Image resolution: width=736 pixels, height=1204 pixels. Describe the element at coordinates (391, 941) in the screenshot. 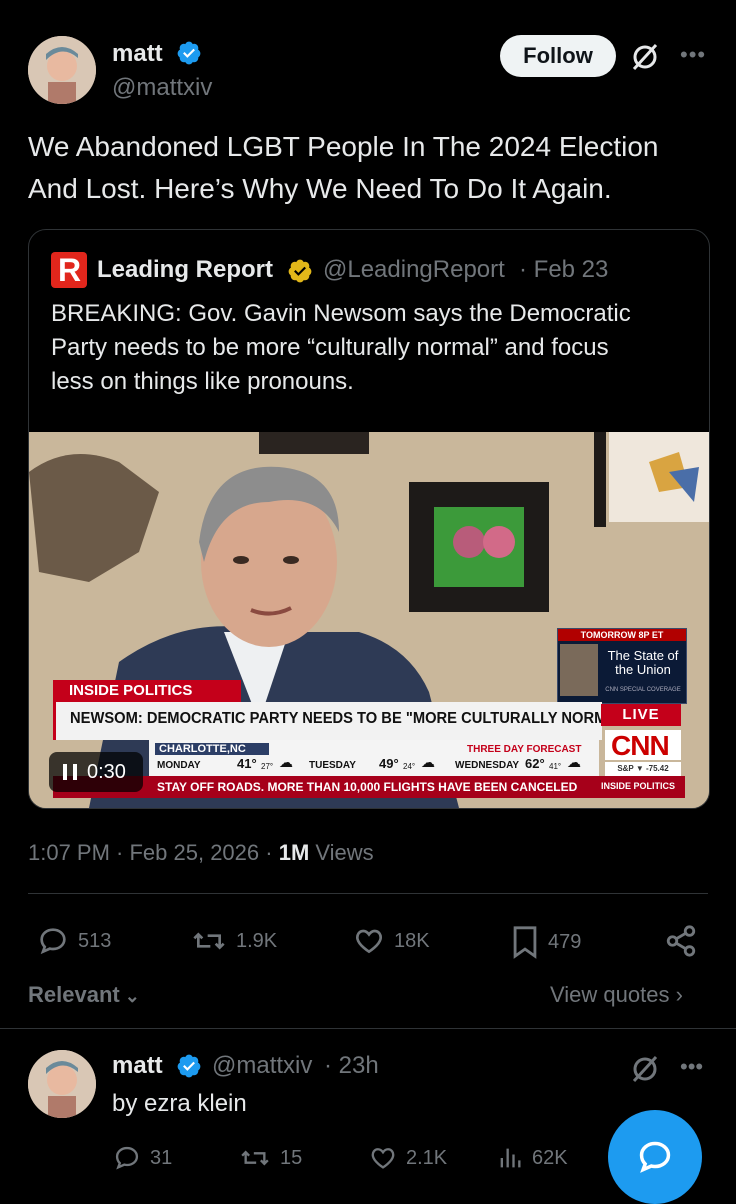

I see `like-action: 18K` at that location.